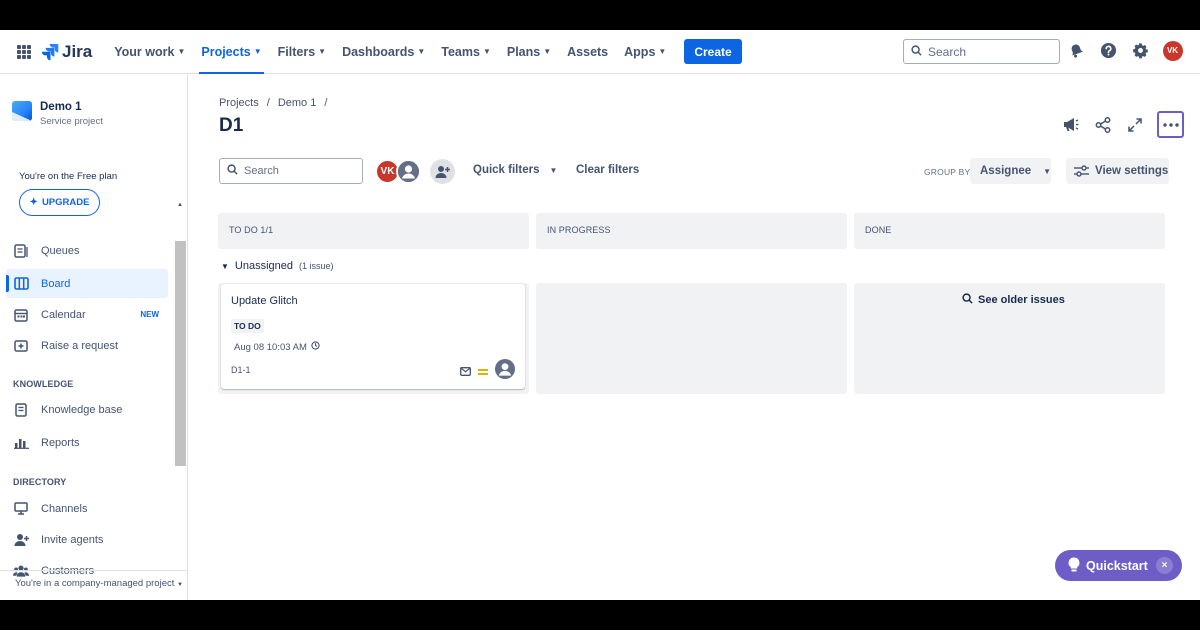  Describe the element at coordinates (713, 51) in the screenshot. I see `create-button: Create` at that location.